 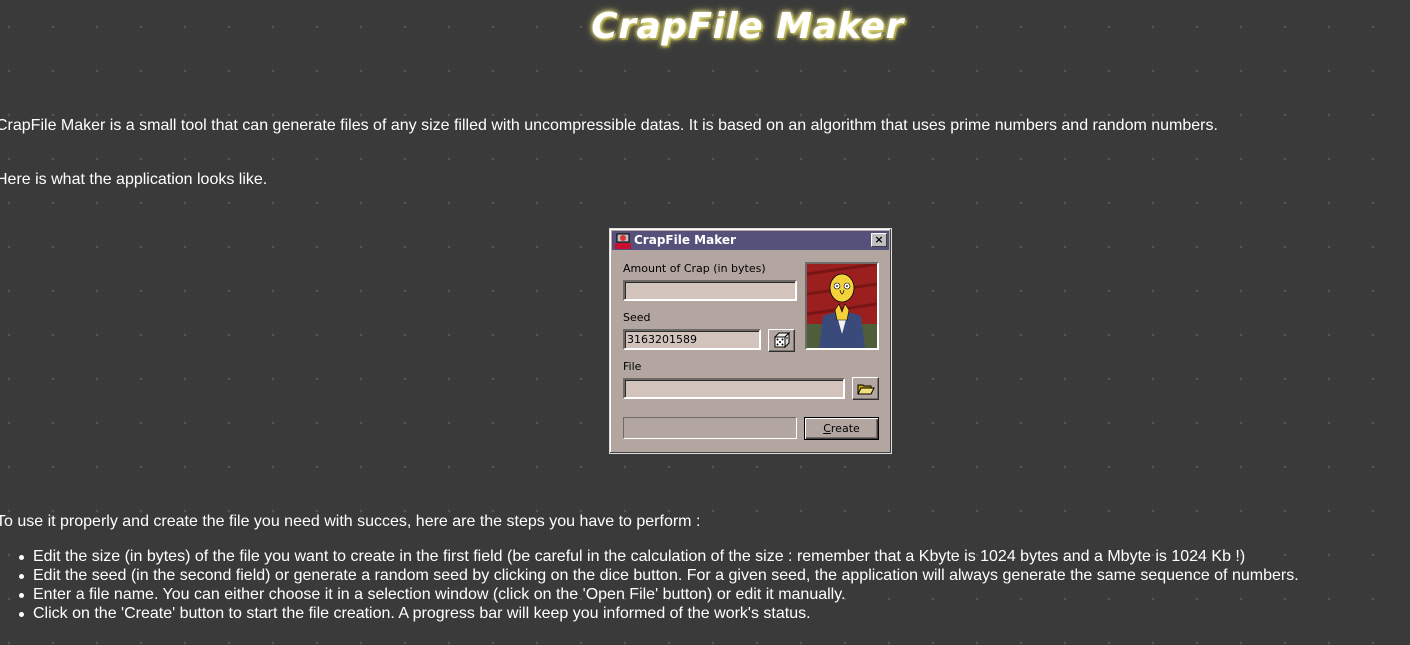 What do you see at coordinates (637, 317) in the screenshot?
I see `seed-label: Seed` at bounding box center [637, 317].